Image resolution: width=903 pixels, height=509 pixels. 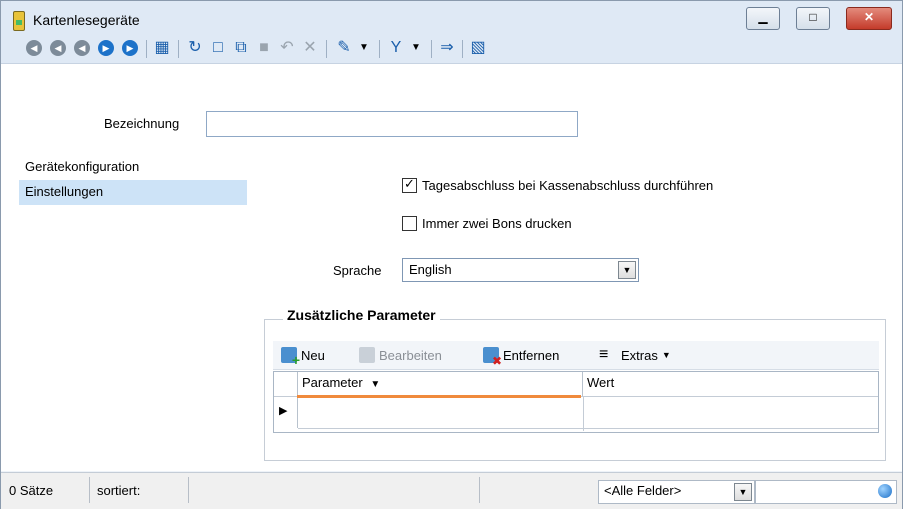 I want to click on remove-icon, so click(x=492, y=357).